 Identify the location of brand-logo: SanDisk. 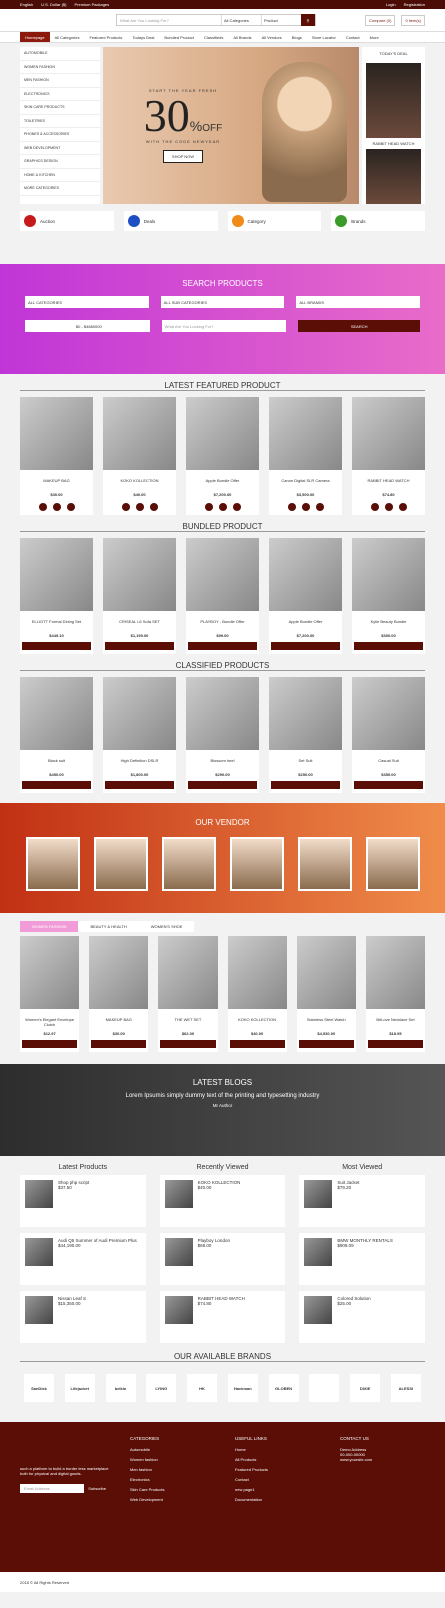
(39, 1388).